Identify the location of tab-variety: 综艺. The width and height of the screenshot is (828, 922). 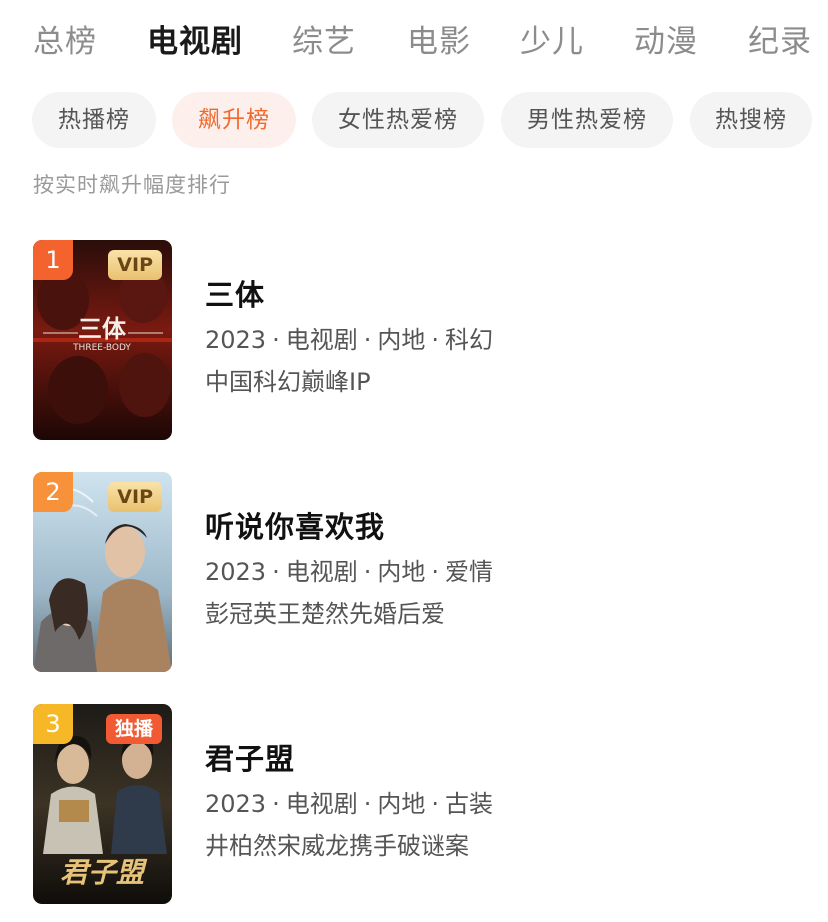
(324, 42).